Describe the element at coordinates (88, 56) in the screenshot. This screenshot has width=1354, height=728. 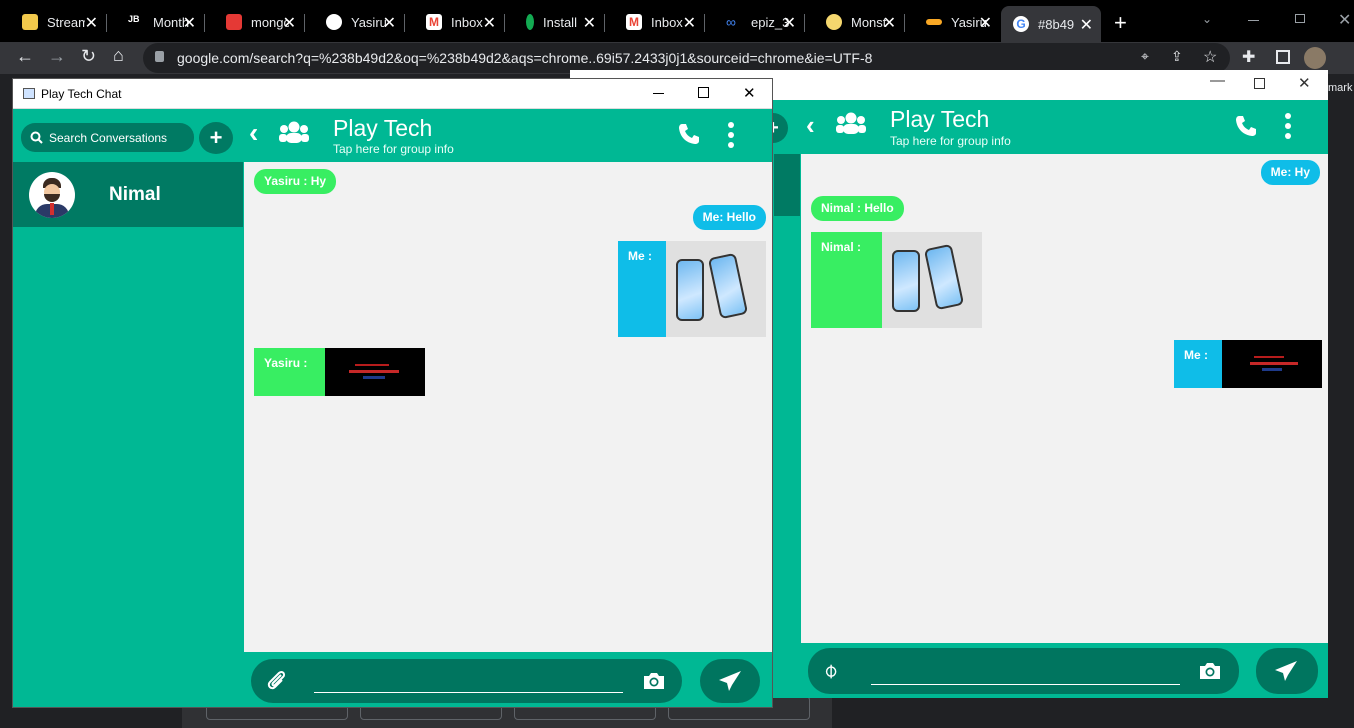
I see `reload-icon: ↻` at that location.